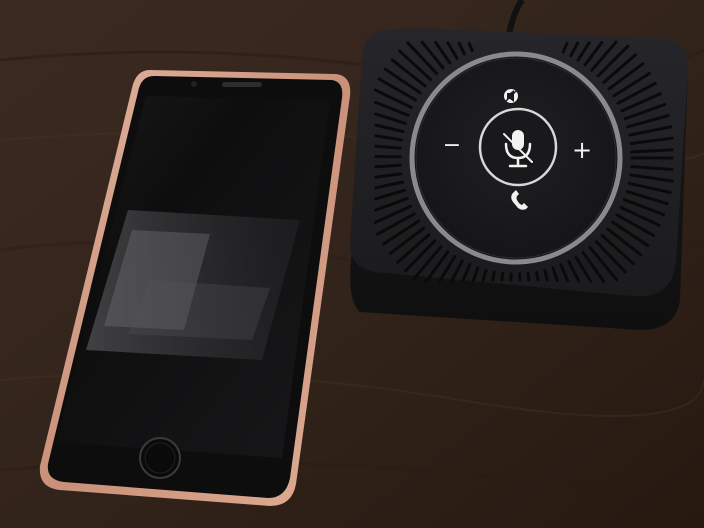  I want to click on earpiece, so click(242, 84).